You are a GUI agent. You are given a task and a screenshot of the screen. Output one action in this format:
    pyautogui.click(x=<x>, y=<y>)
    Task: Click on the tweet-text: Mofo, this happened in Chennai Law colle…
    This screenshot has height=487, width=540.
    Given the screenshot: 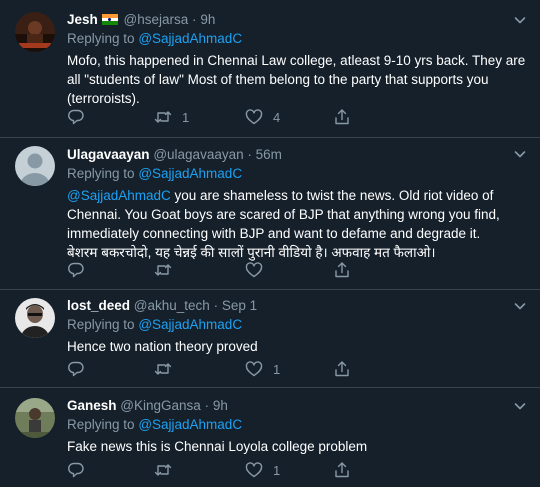 What is the action you would take?
    pyautogui.click(x=296, y=79)
    